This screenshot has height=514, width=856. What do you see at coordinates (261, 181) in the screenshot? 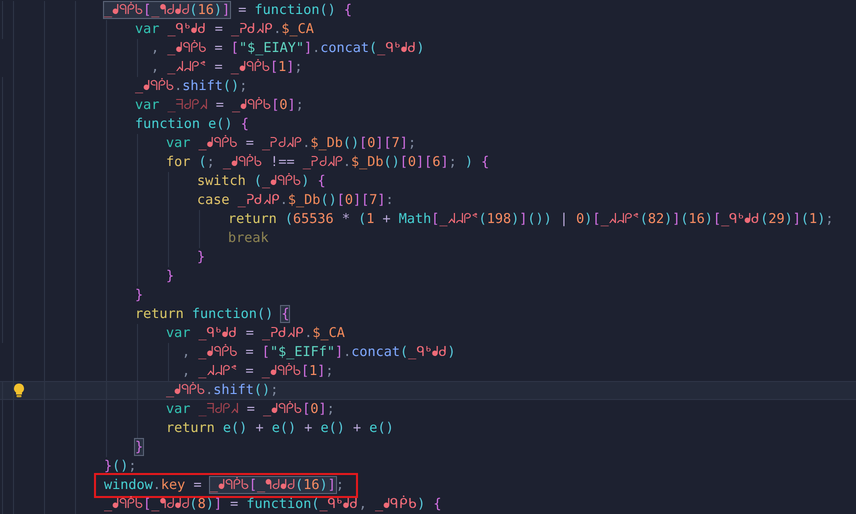
I see `code-line: switch (_ᖱᑫᑮᑲ) {` at bounding box center [261, 181].